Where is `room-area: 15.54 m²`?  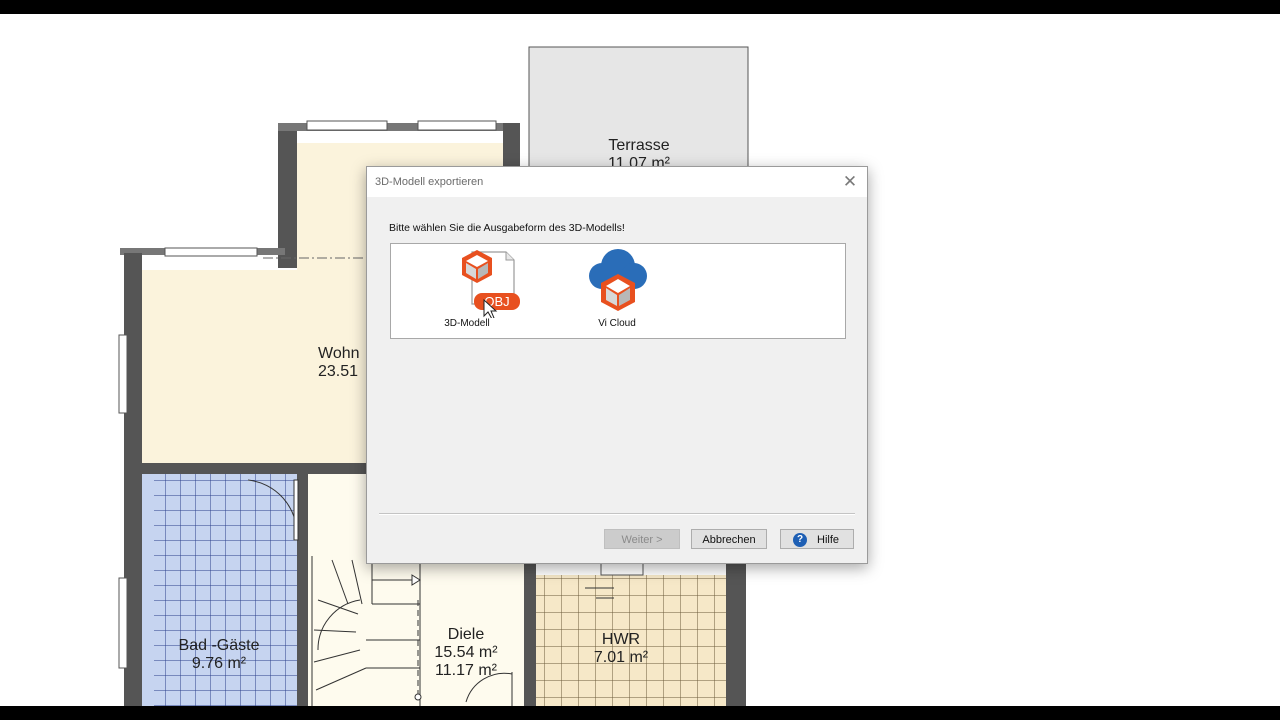
room-area: 15.54 m² is located at coordinates (466, 652).